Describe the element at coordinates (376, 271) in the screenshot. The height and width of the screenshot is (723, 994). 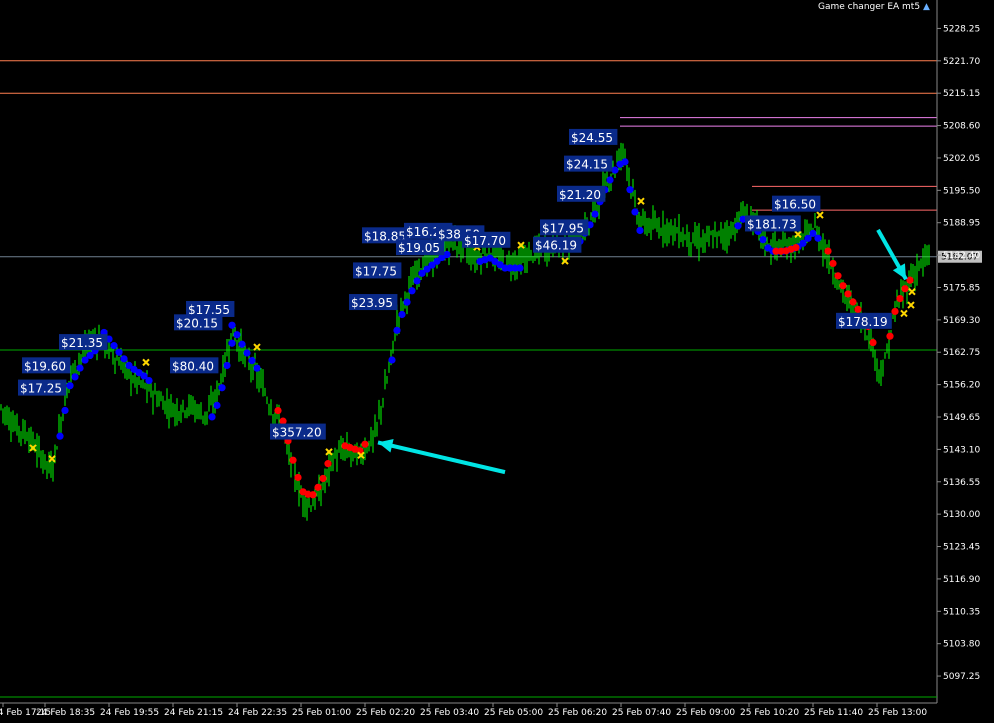
I see `trade-label: $17.75` at that location.